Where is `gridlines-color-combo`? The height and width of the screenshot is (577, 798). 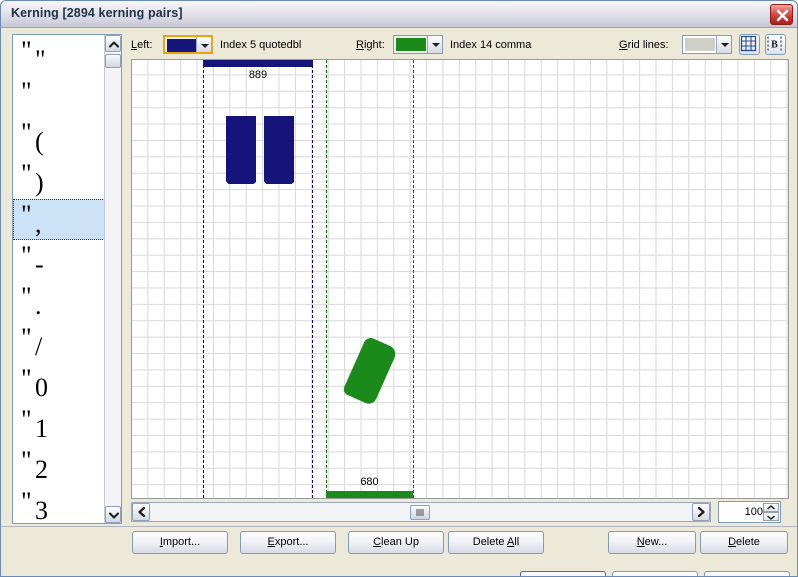
gridlines-color-combo is located at coordinates (707, 44).